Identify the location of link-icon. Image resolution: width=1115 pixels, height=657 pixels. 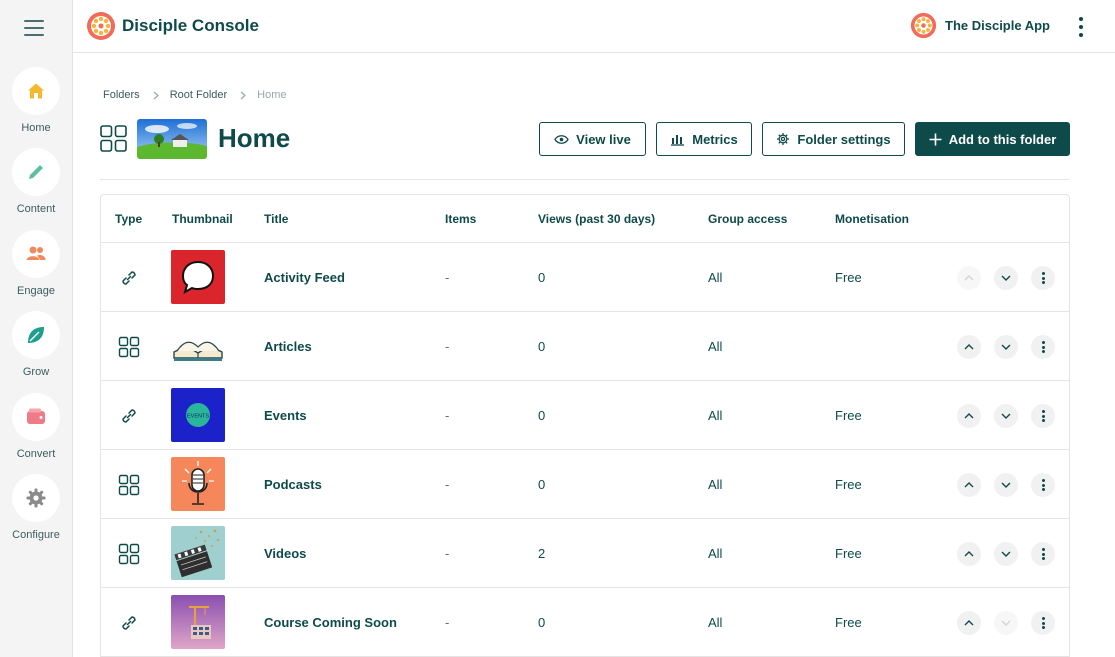
(129, 416).